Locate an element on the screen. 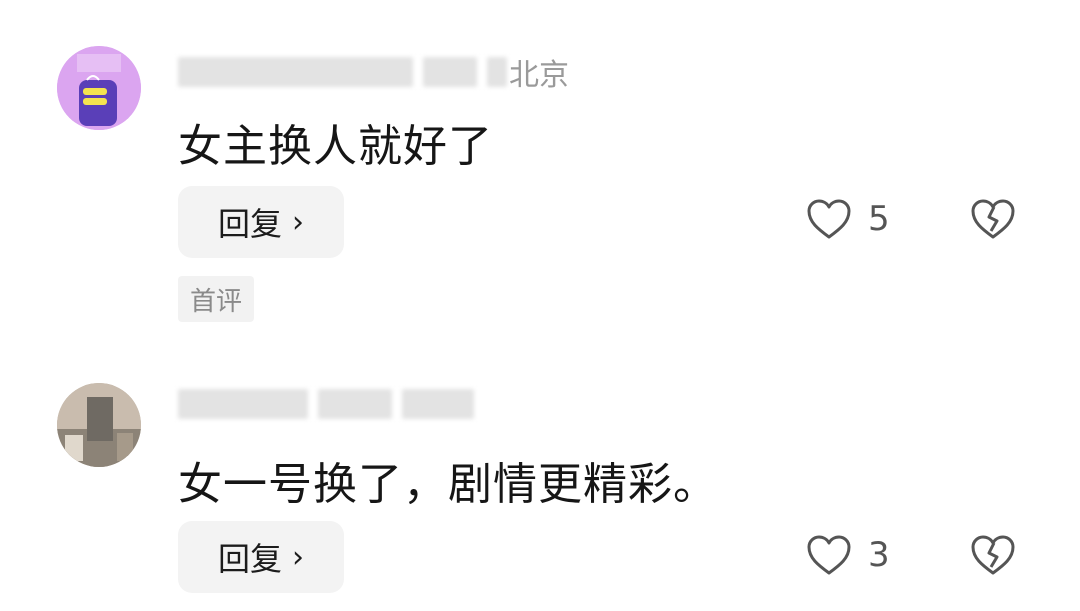  username is located at coordinates (326, 404).